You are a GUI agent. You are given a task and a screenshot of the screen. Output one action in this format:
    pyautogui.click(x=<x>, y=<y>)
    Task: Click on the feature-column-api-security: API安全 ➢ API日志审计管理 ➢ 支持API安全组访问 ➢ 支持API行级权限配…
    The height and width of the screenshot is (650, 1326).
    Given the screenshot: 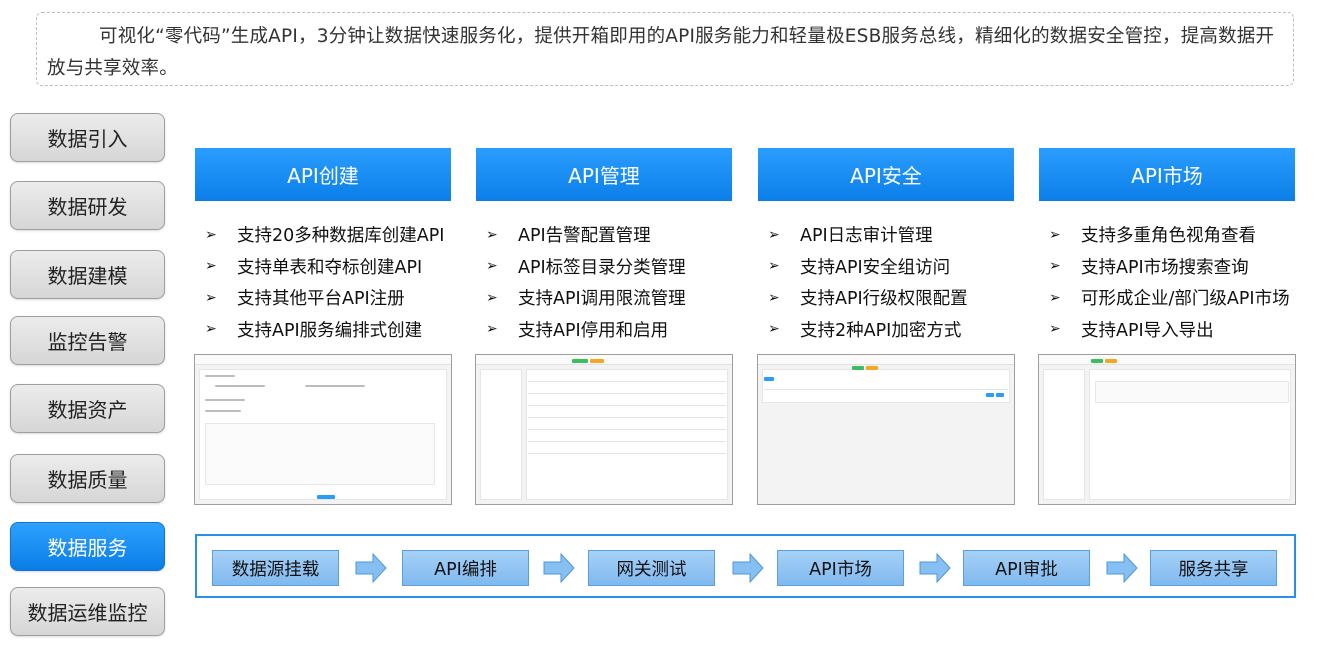 What is the action you would take?
    pyautogui.click(x=886, y=246)
    